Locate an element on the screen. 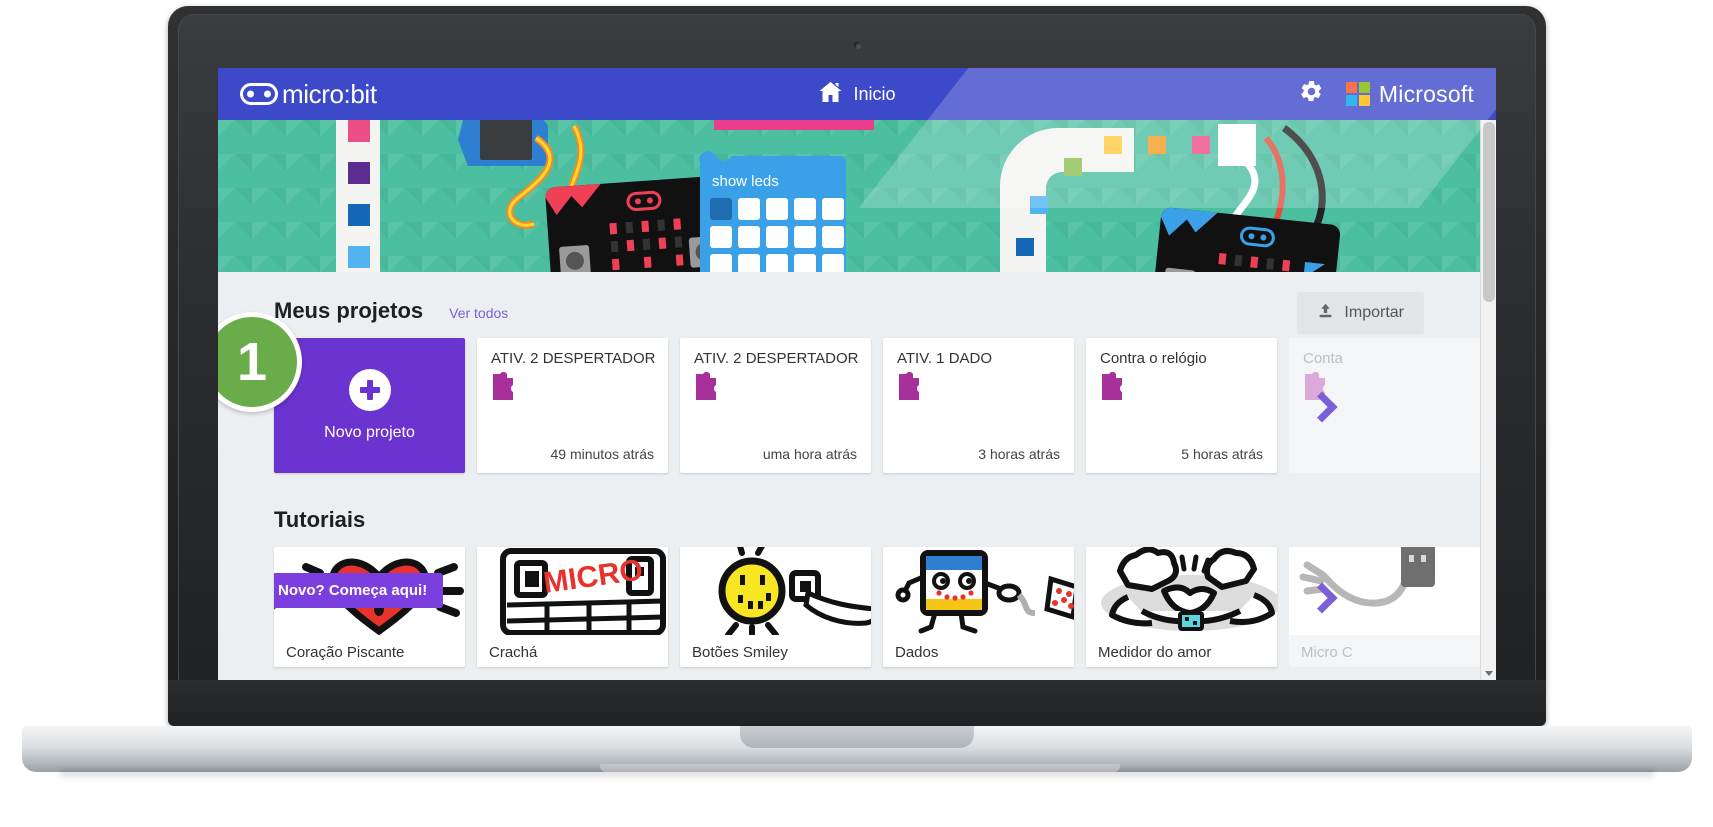 Image resolution: width=1713 pixels, height=827 pixels. hero-illustration: show leds is located at coordinates (838, 196).